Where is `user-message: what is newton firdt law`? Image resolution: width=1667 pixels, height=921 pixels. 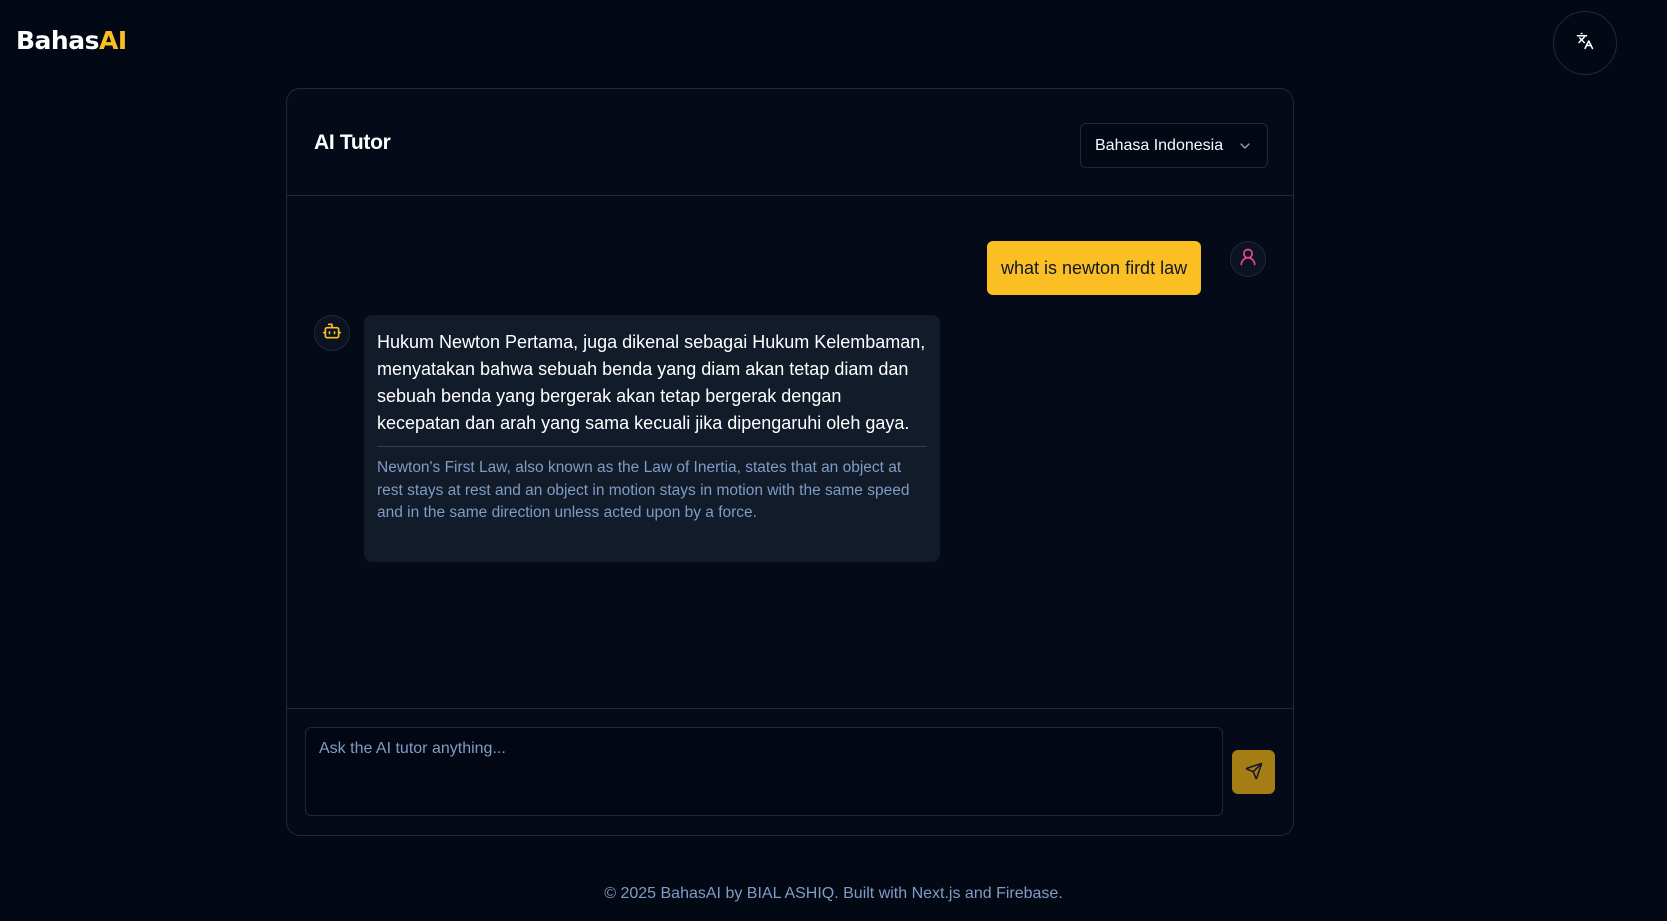 user-message: what is newton firdt law is located at coordinates (1094, 268).